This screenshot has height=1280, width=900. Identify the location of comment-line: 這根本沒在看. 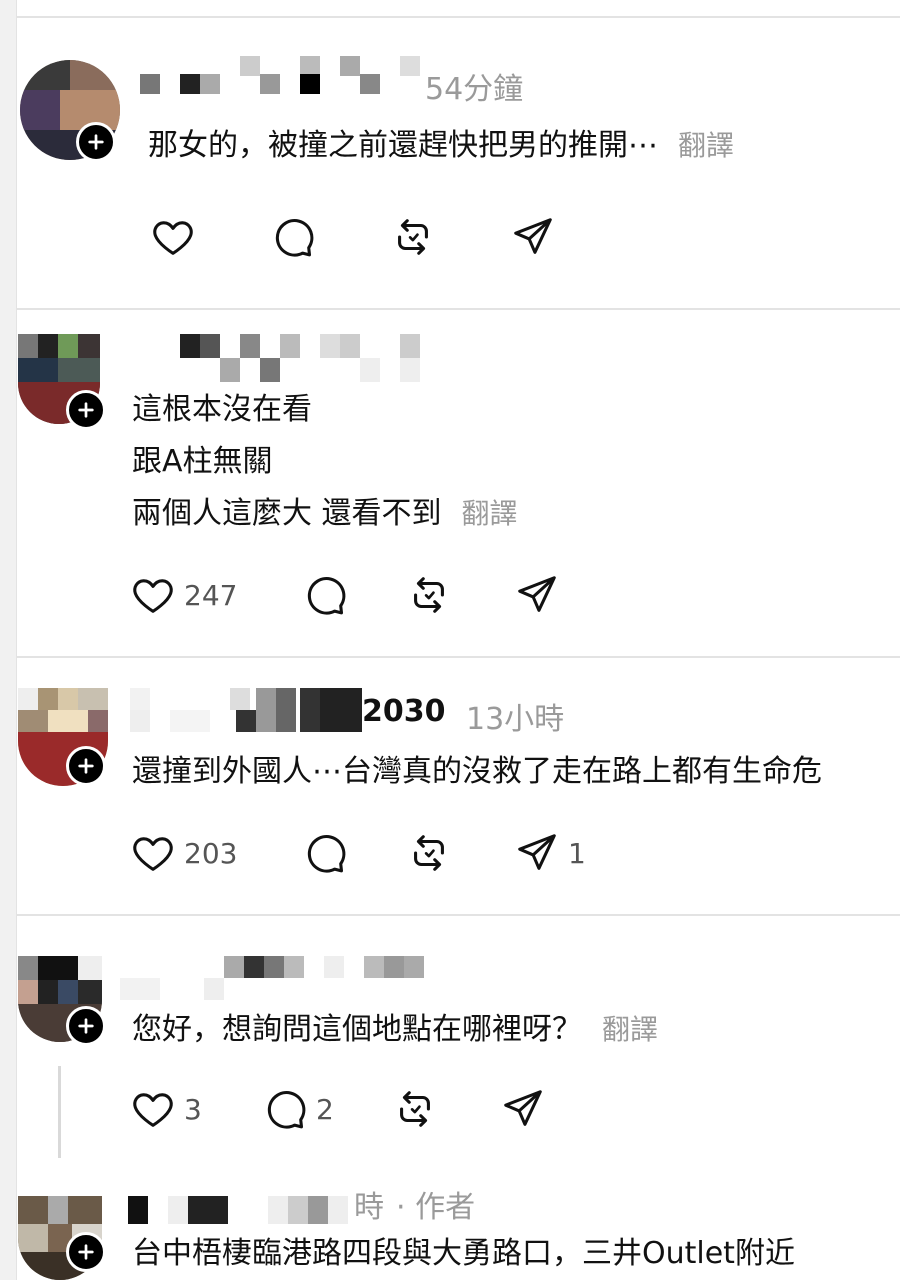
(222, 409).